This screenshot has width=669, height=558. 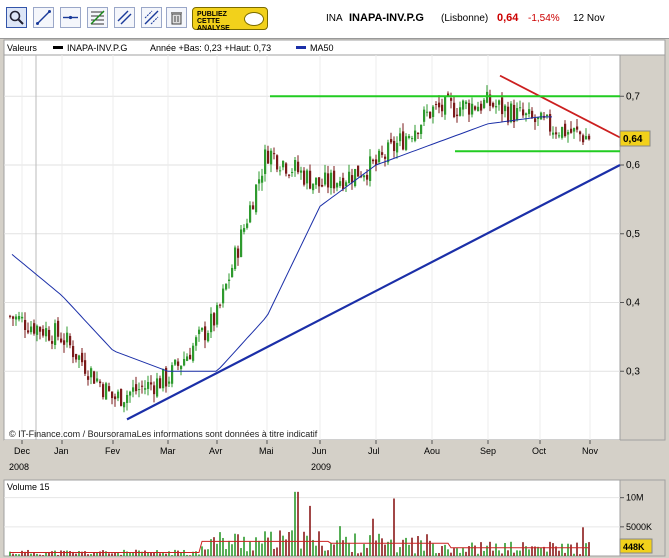 I want to click on delete-drawings-button, so click(x=176, y=17).